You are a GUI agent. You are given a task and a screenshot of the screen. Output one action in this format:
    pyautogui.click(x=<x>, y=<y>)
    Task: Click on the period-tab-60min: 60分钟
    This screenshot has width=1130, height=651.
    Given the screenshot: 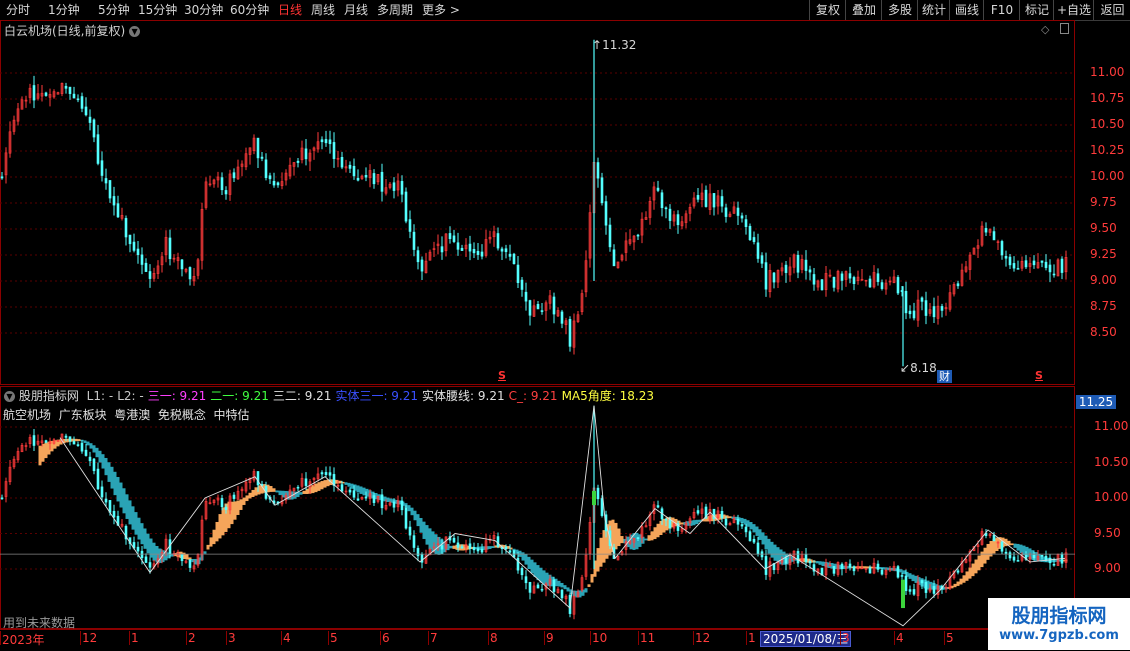 What is the action you would take?
    pyautogui.click(x=249, y=10)
    